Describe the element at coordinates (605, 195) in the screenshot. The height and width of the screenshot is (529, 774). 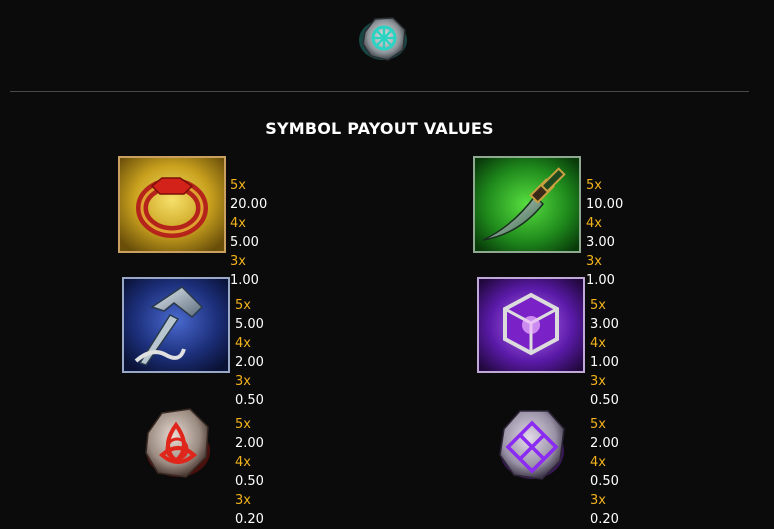
I see `payout-row: 5x 10.00` at that location.